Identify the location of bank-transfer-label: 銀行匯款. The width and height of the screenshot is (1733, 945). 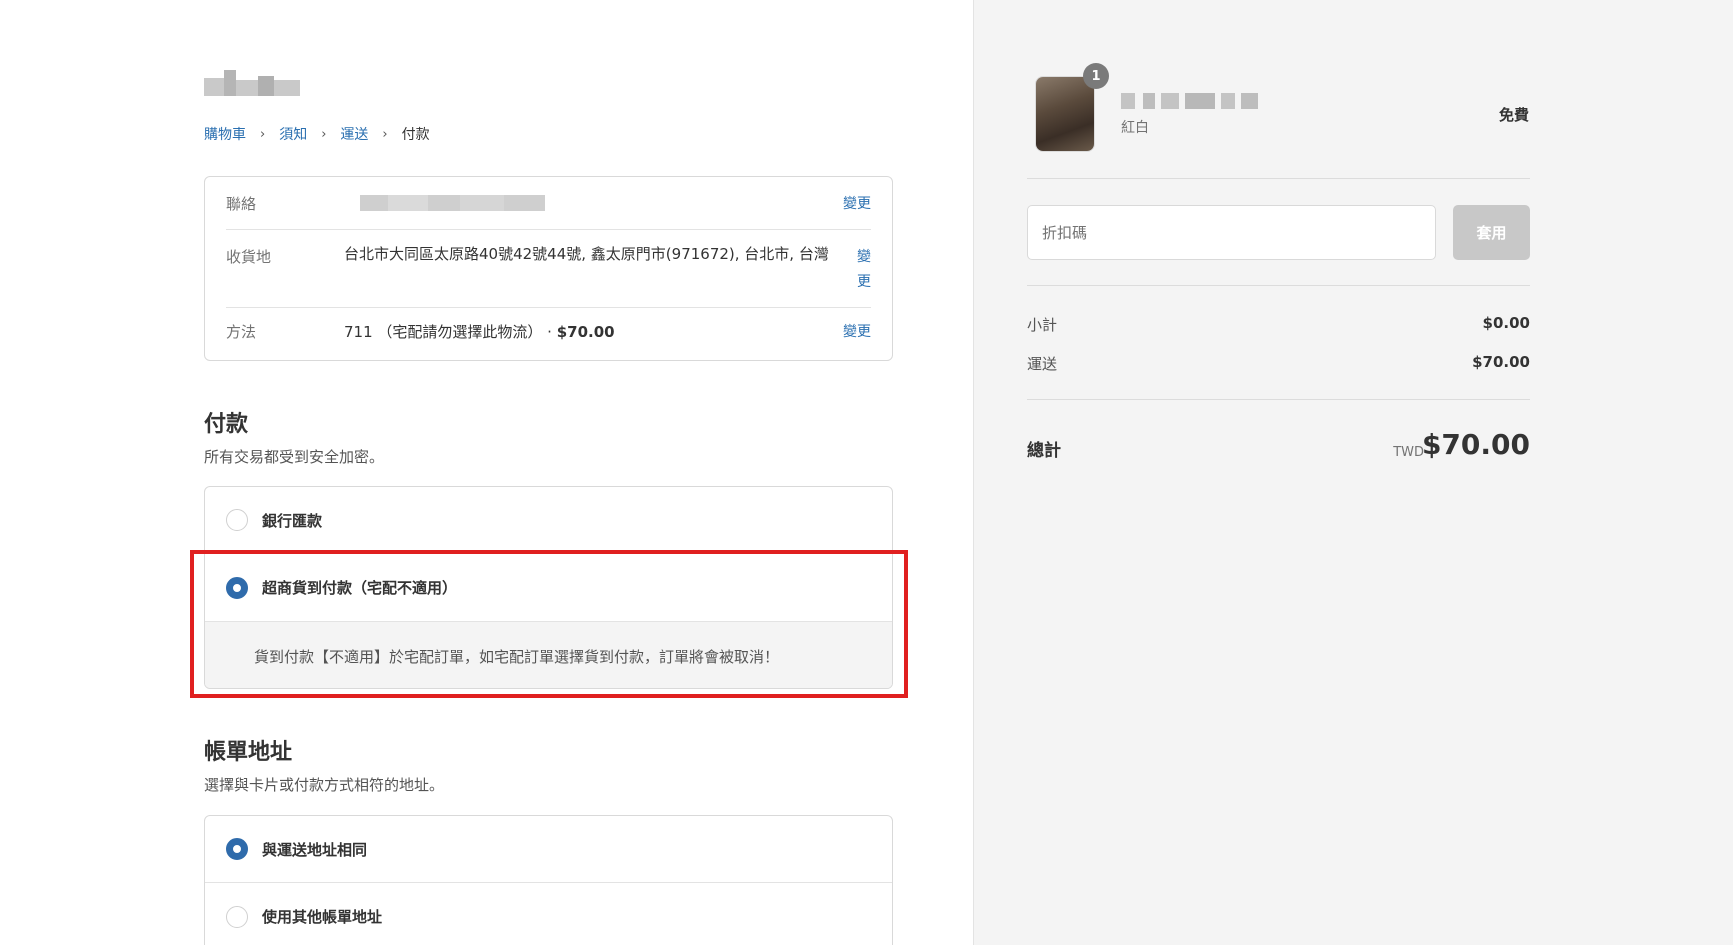
(292, 520).